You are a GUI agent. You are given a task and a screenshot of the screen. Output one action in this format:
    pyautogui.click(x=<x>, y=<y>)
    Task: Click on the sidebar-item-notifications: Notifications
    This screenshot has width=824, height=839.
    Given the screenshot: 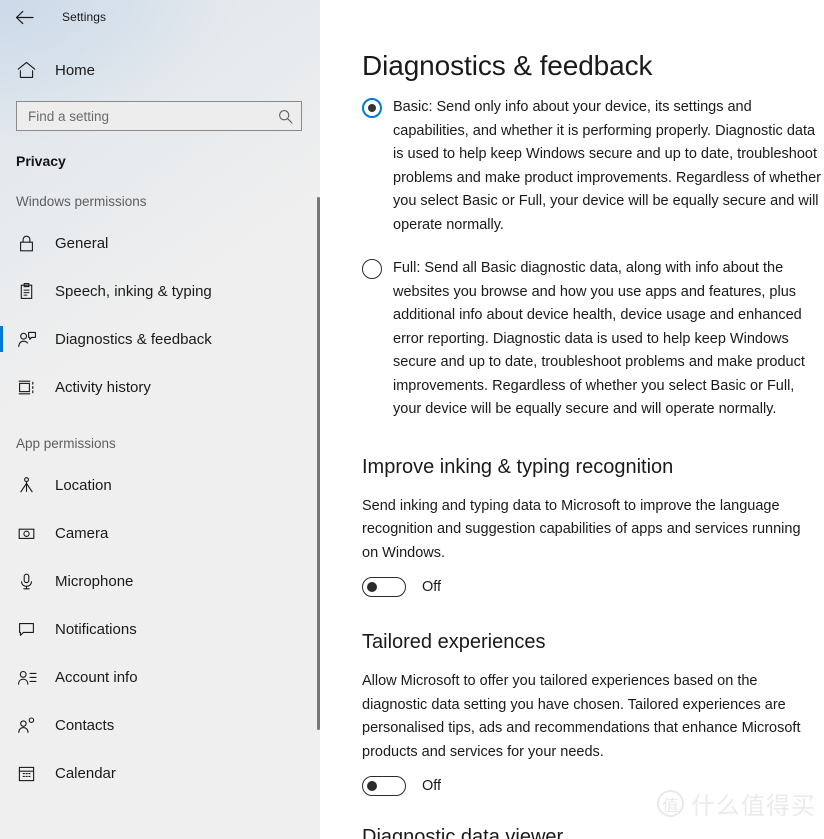 What is the action you would take?
    pyautogui.click(x=160, y=629)
    